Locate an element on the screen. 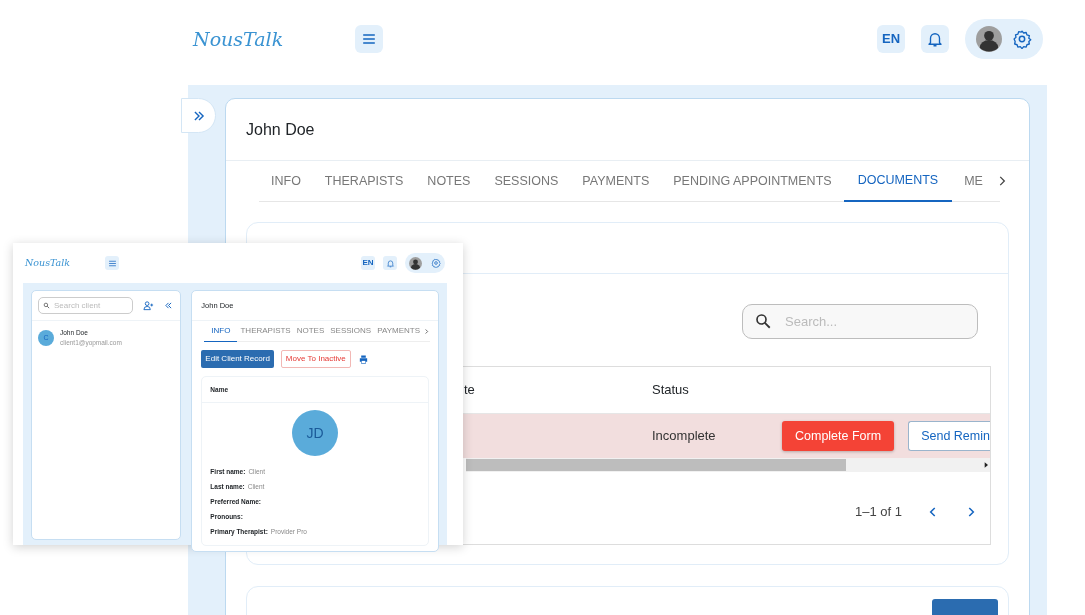 Image resolution: width=1085 pixels, height=615 pixels. send-reminder-button: Send Remin is located at coordinates (949, 436).